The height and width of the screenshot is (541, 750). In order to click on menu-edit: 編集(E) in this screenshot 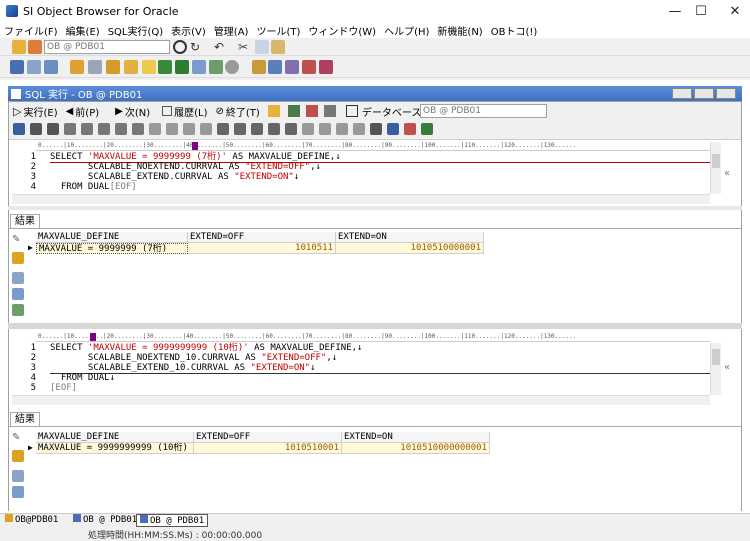, I will do `click(83, 30)`.